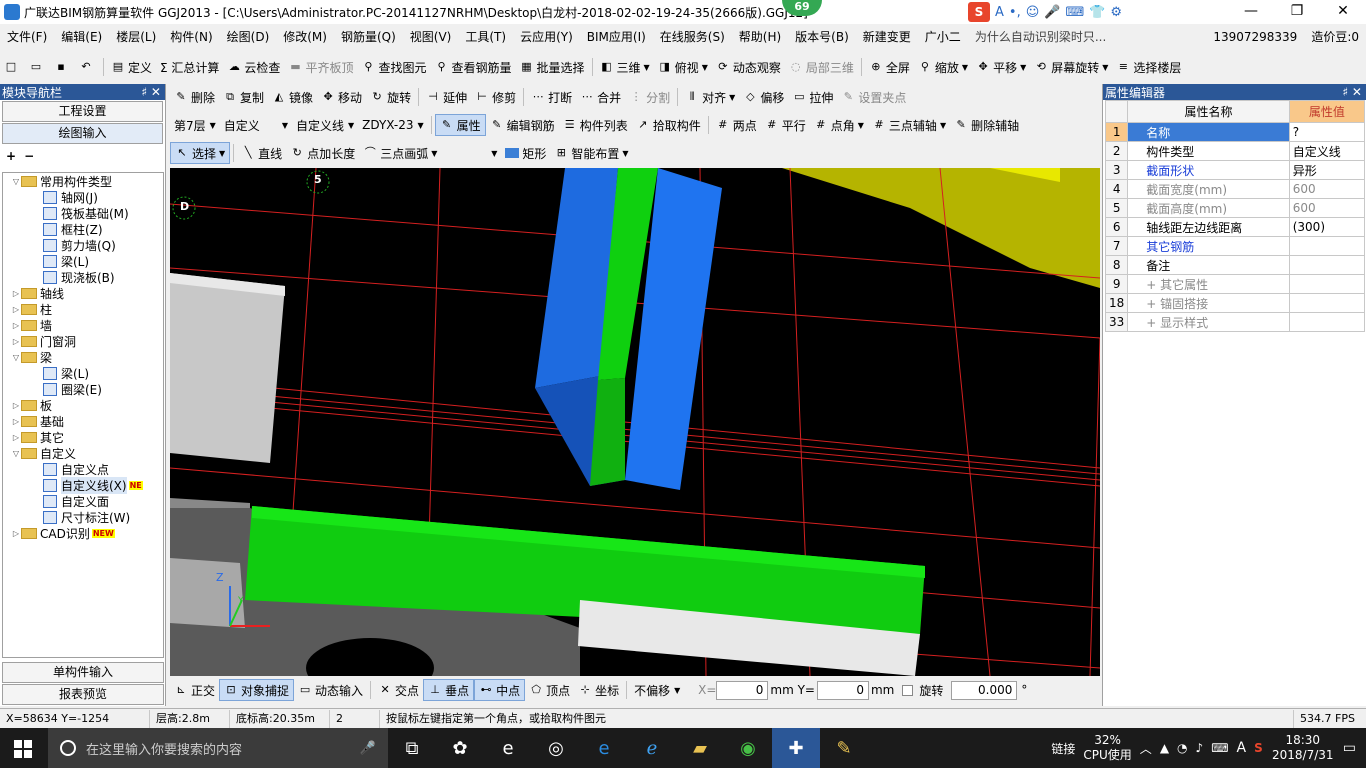 The image size is (1366, 768). I want to click on nav-single-component: 单构件输入, so click(83, 672).